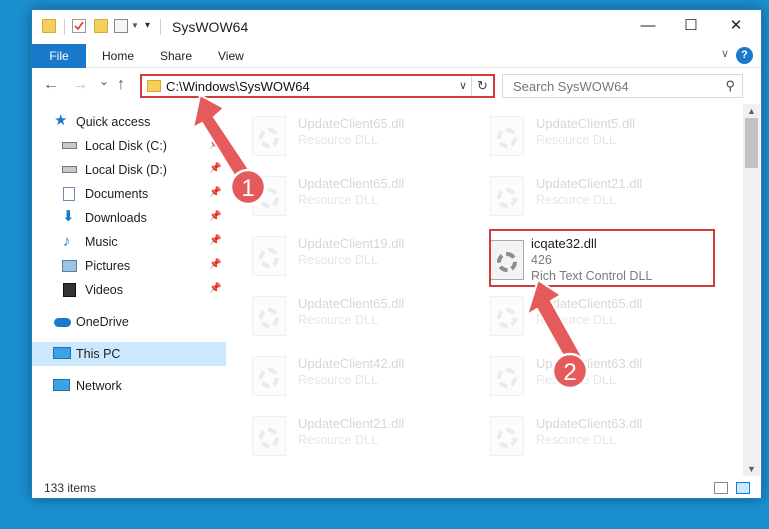 The height and width of the screenshot is (529, 769). What do you see at coordinates (147, 25) in the screenshot?
I see `quick-access-dropdown-icon: ▾` at bounding box center [147, 25].